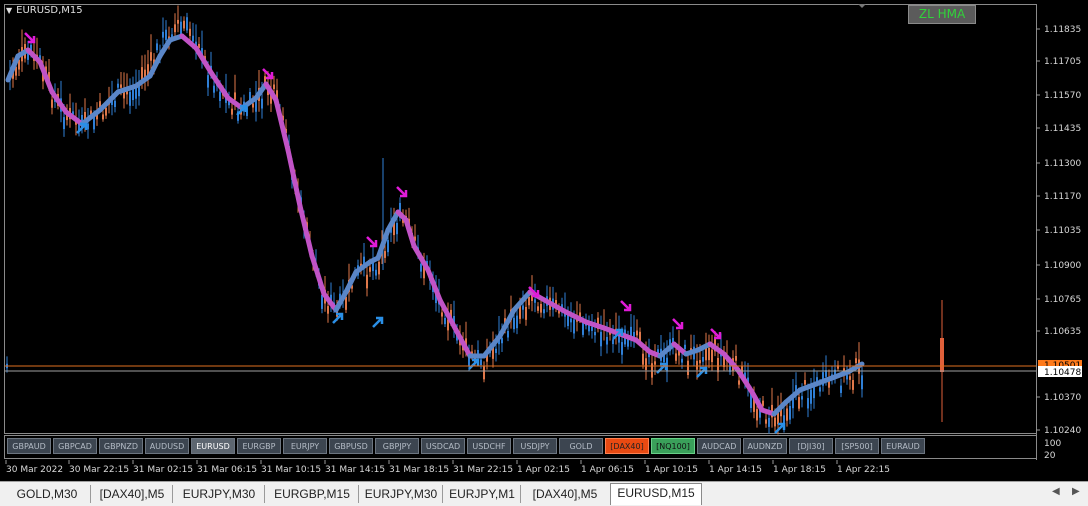 The image size is (1088, 506). I want to click on price-tick-label: 1.10240, so click(1062, 431).